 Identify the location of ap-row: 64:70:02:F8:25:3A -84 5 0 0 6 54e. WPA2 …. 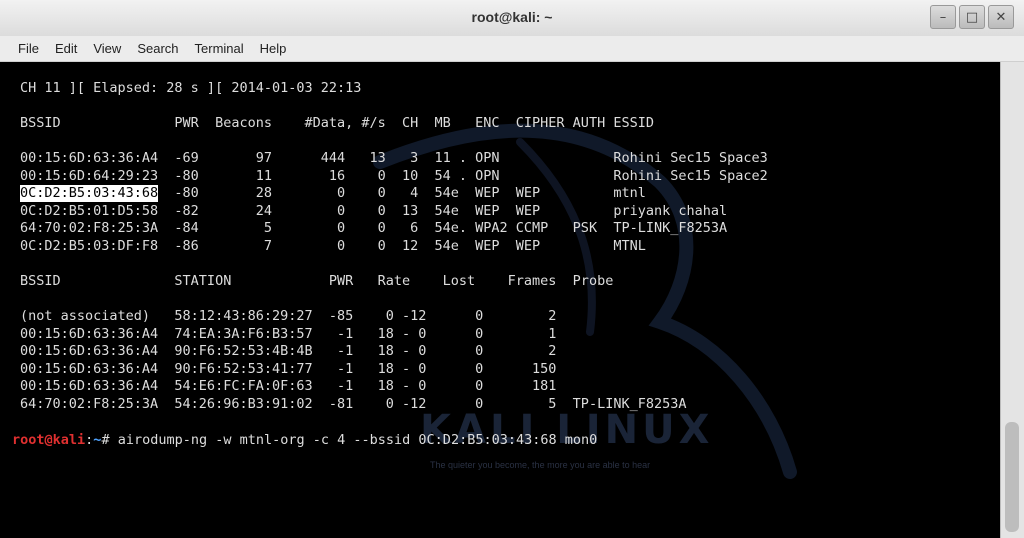
(374, 228).